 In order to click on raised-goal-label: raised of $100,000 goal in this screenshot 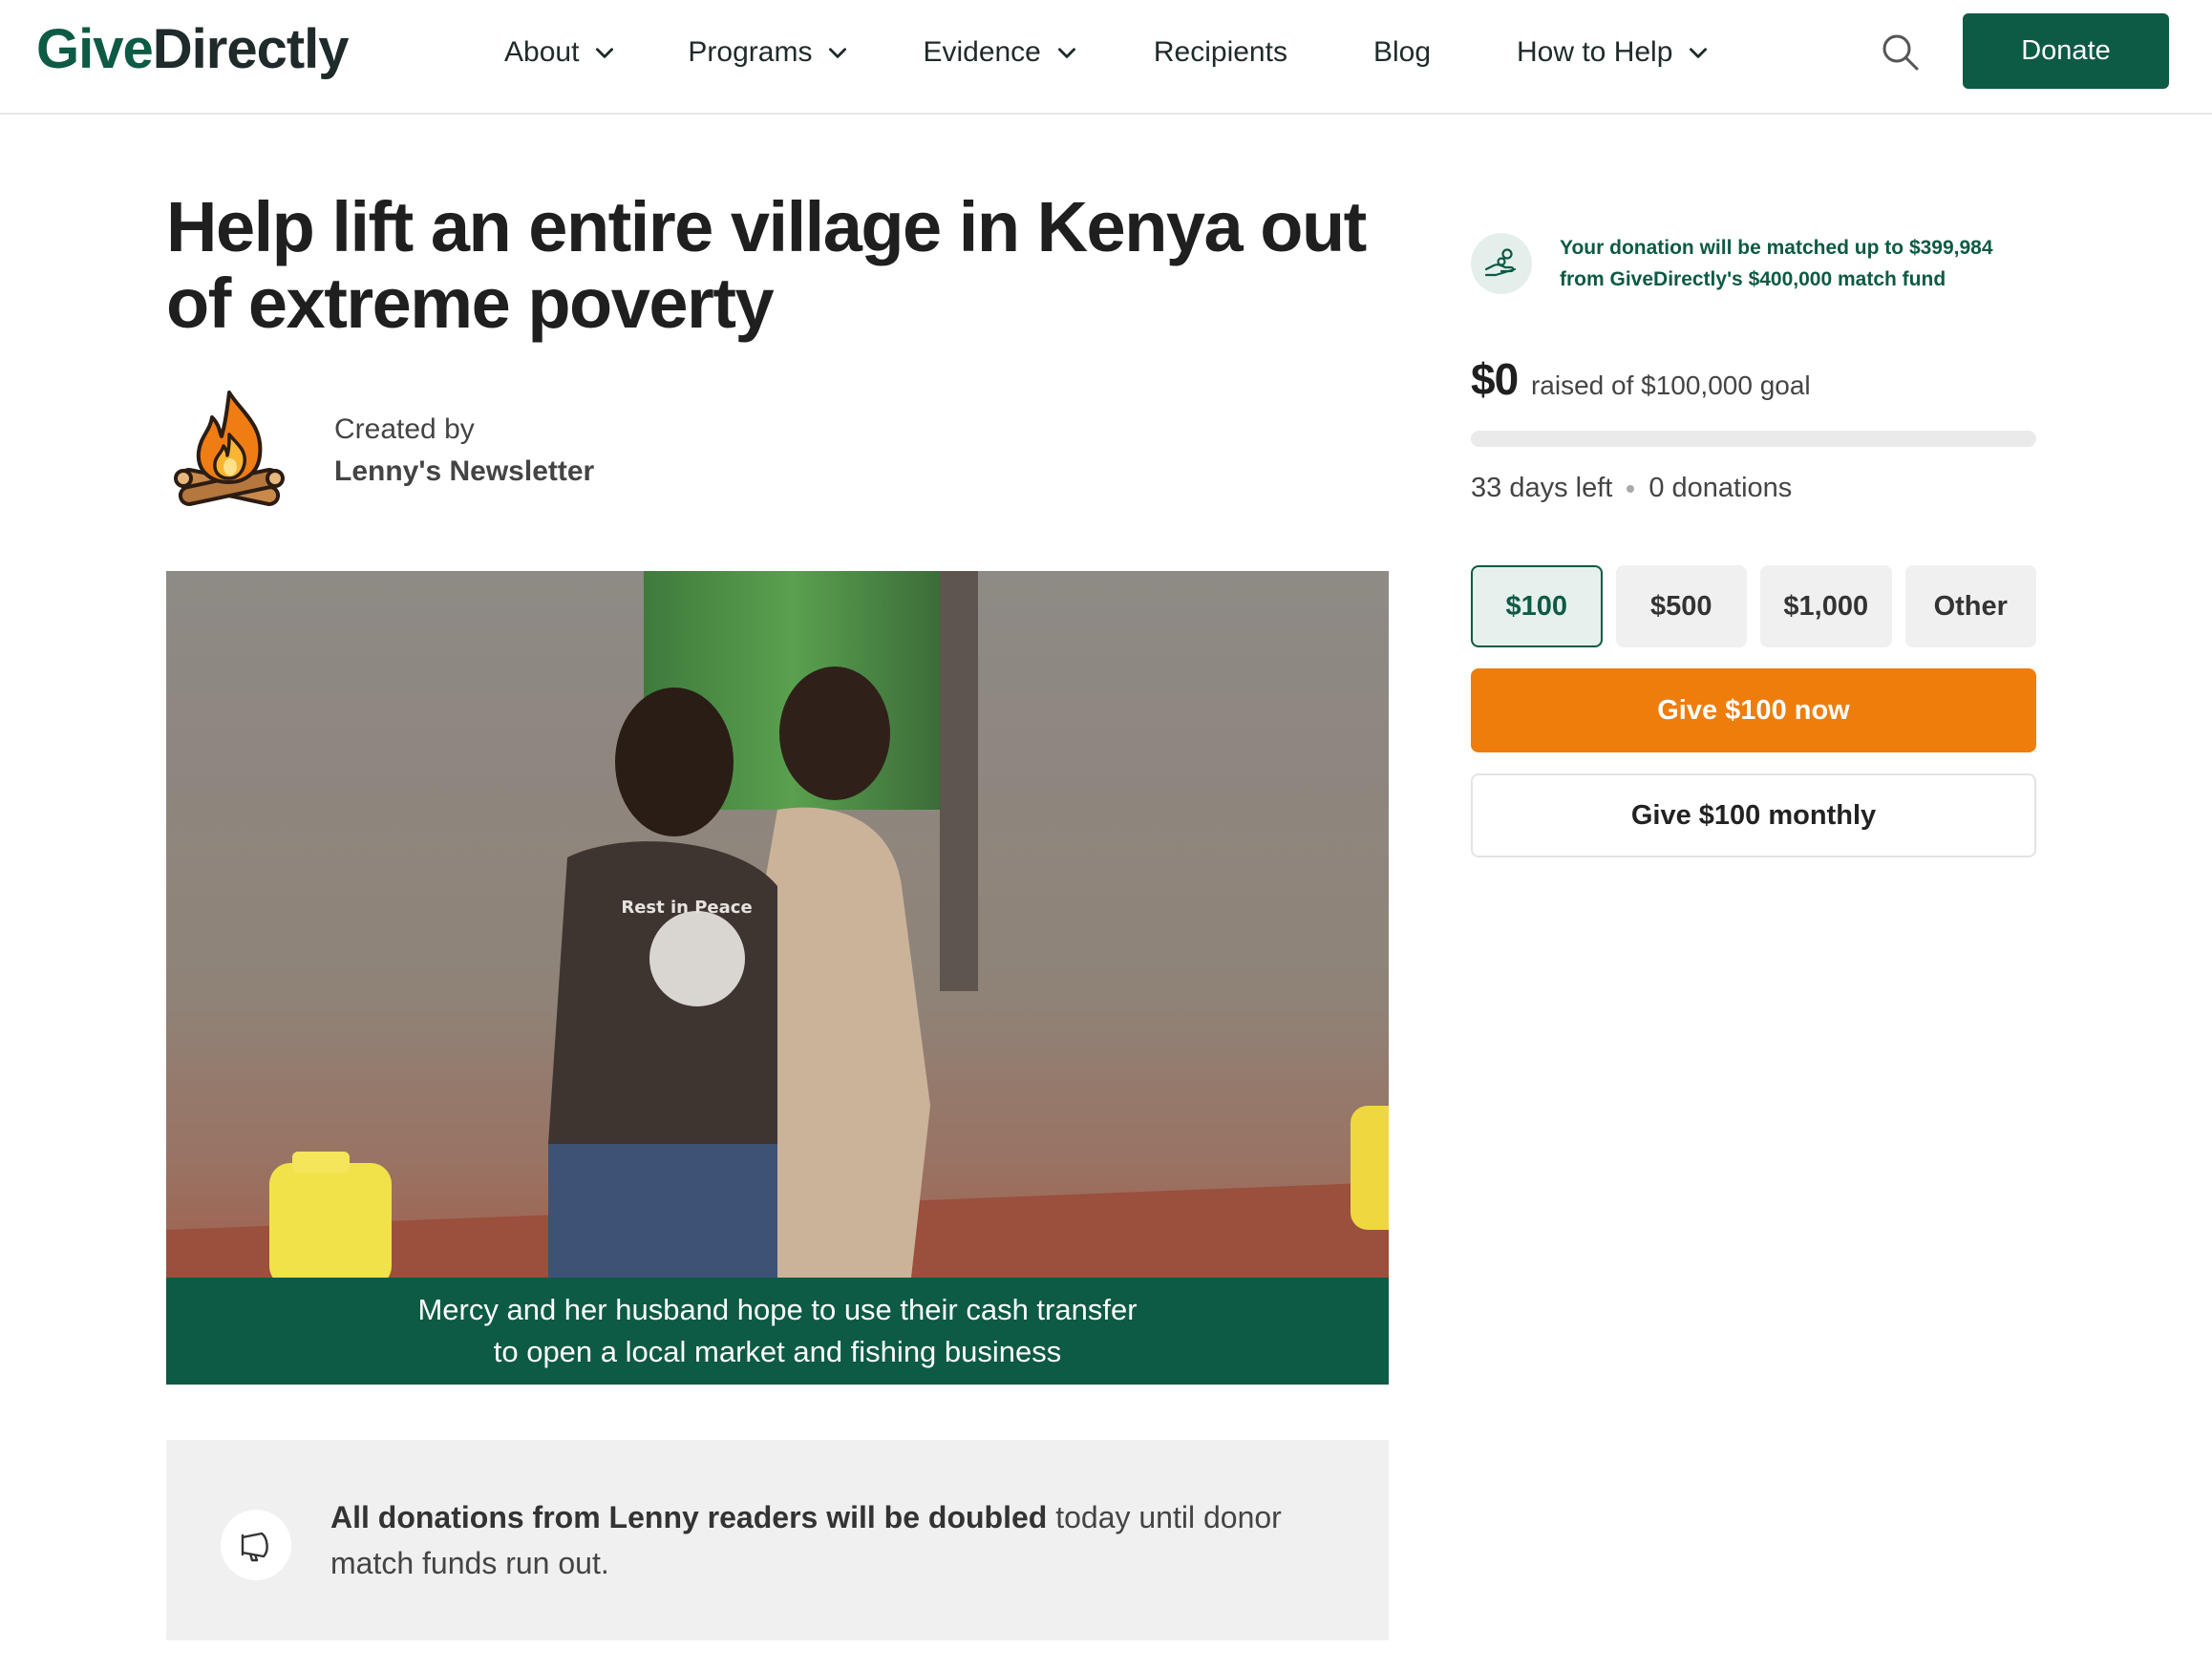, I will do `click(1670, 385)`.